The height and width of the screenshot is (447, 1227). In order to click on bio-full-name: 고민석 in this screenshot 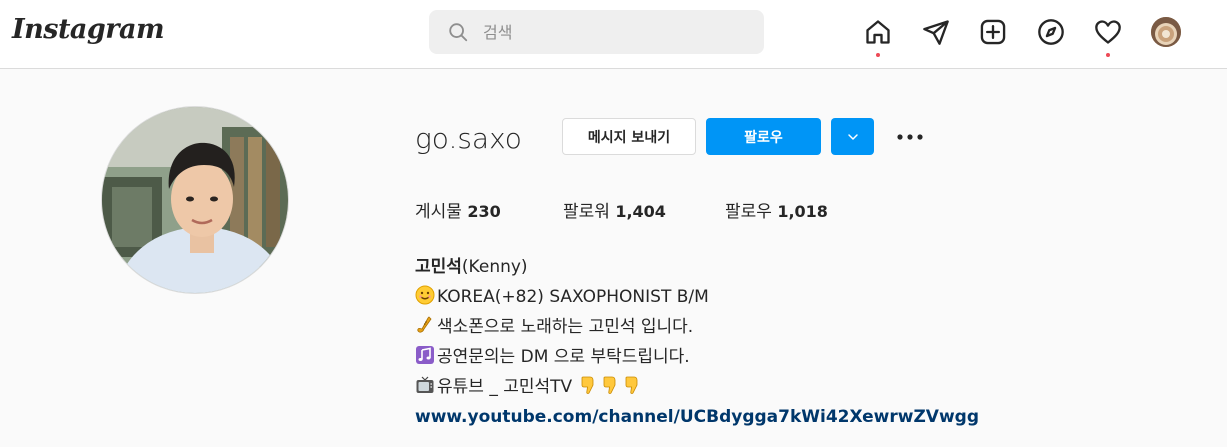, I will do `click(438, 267)`.